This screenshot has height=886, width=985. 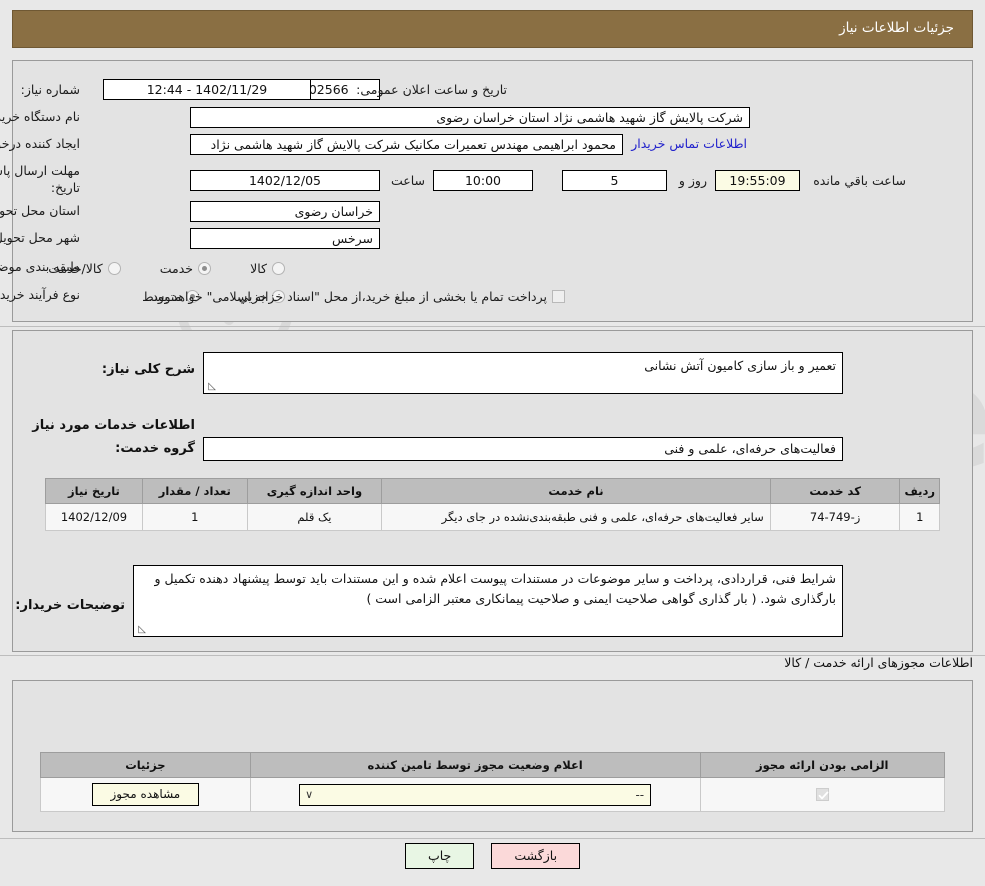 What do you see at coordinates (113, 425) in the screenshot?
I see `services-info-title: اطلاعات خدمات مورد نیاز` at bounding box center [113, 425].